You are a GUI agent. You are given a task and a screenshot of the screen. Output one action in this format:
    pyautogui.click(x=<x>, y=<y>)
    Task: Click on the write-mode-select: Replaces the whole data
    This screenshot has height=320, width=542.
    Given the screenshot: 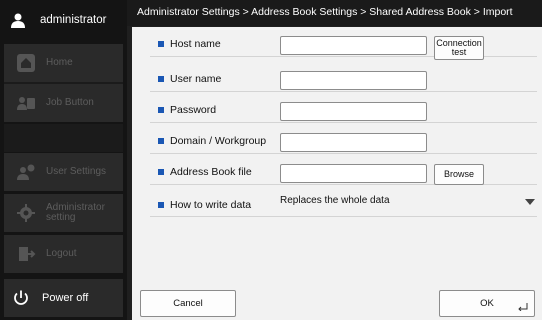 What is the action you would take?
    pyautogui.click(x=406, y=202)
    